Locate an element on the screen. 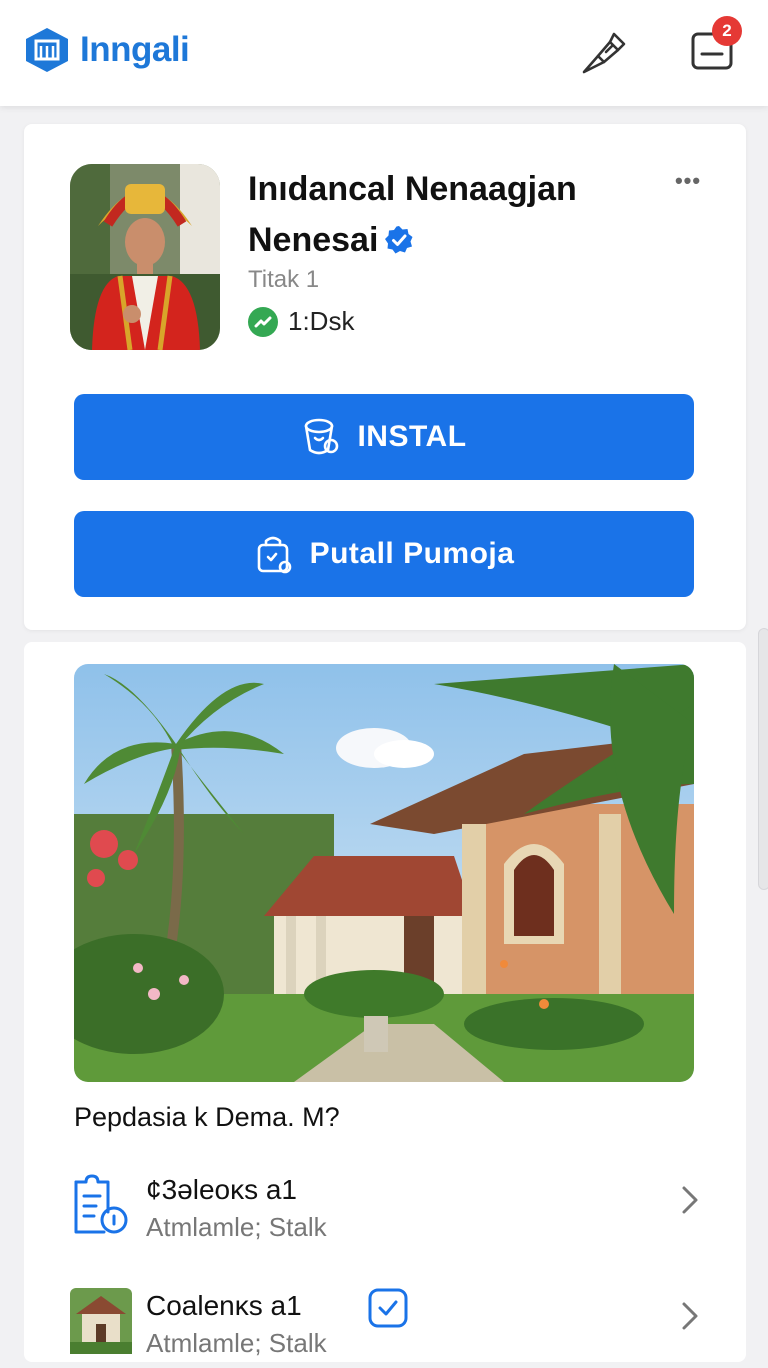 The height and width of the screenshot is (1368, 768). stat-text: 1:Dsk is located at coordinates (321, 321).